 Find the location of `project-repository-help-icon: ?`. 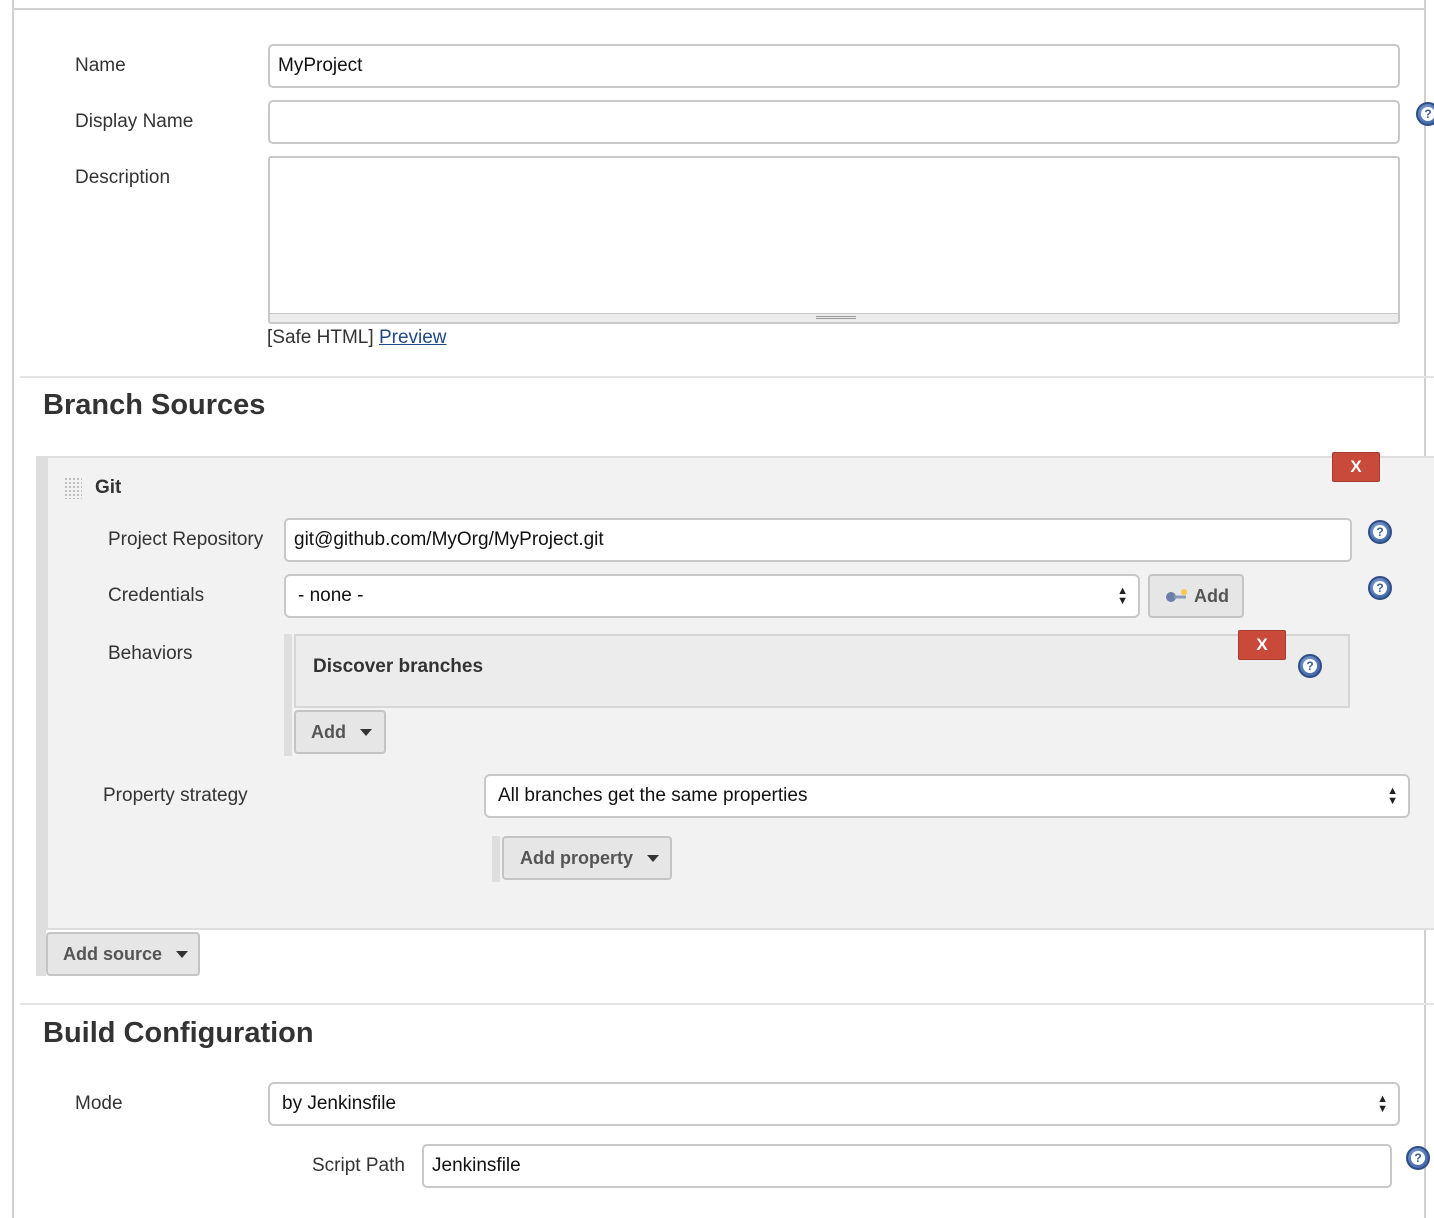

project-repository-help-icon: ? is located at coordinates (1380, 532).